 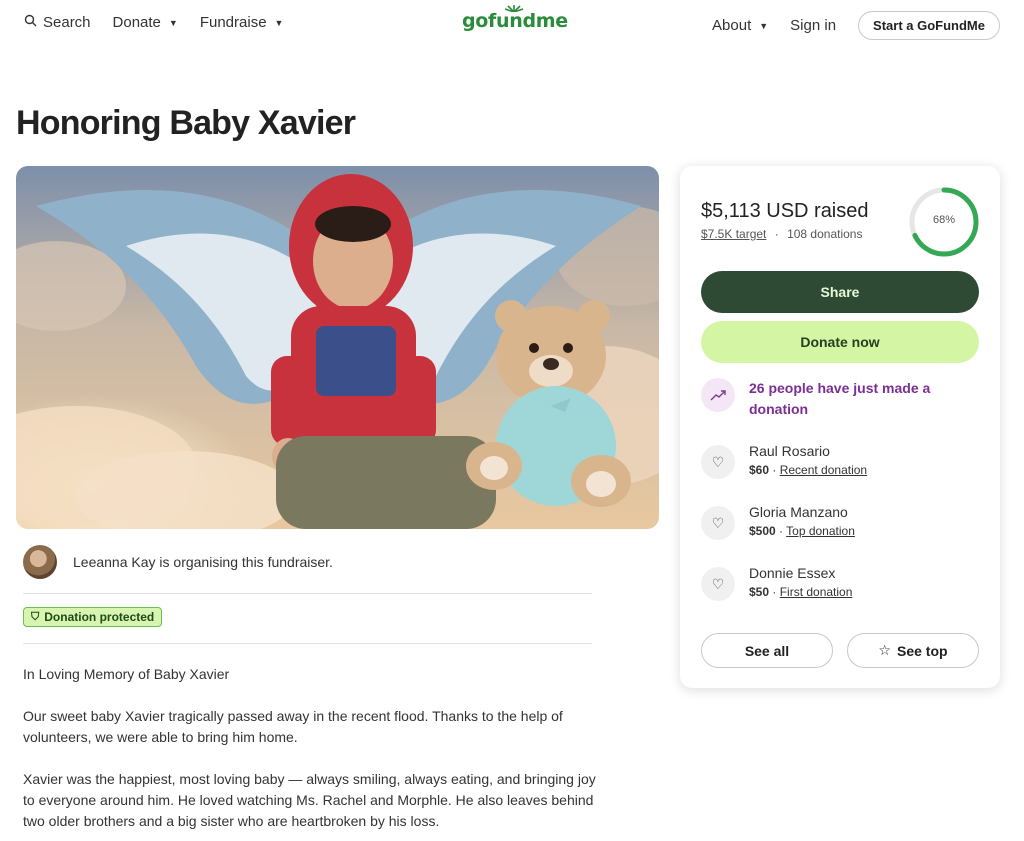 I want to click on donor-meta: $500 · Top donation, so click(x=802, y=531).